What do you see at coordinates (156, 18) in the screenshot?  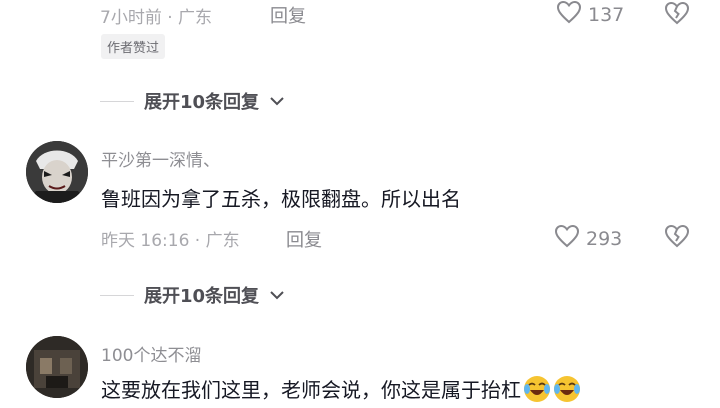 I see `comment-timestamp-location: 7小时前 · 广东` at bounding box center [156, 18].